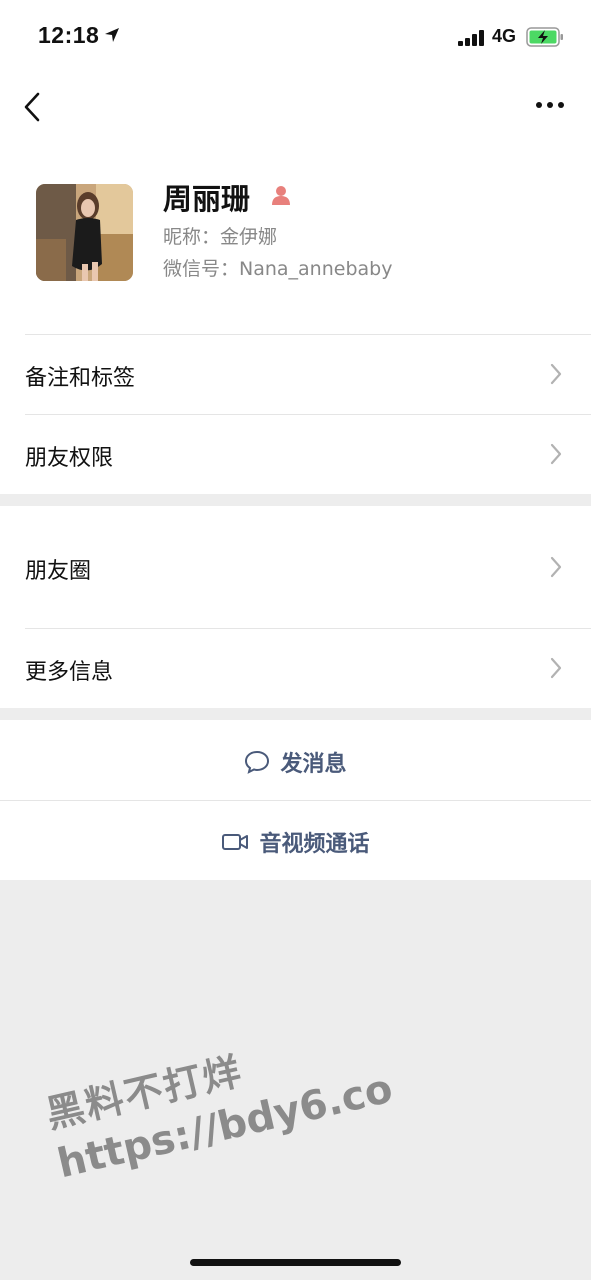 The width and height of the screenshot is (591, 1280). I want to click on home-indicator, so click(295, 1262).